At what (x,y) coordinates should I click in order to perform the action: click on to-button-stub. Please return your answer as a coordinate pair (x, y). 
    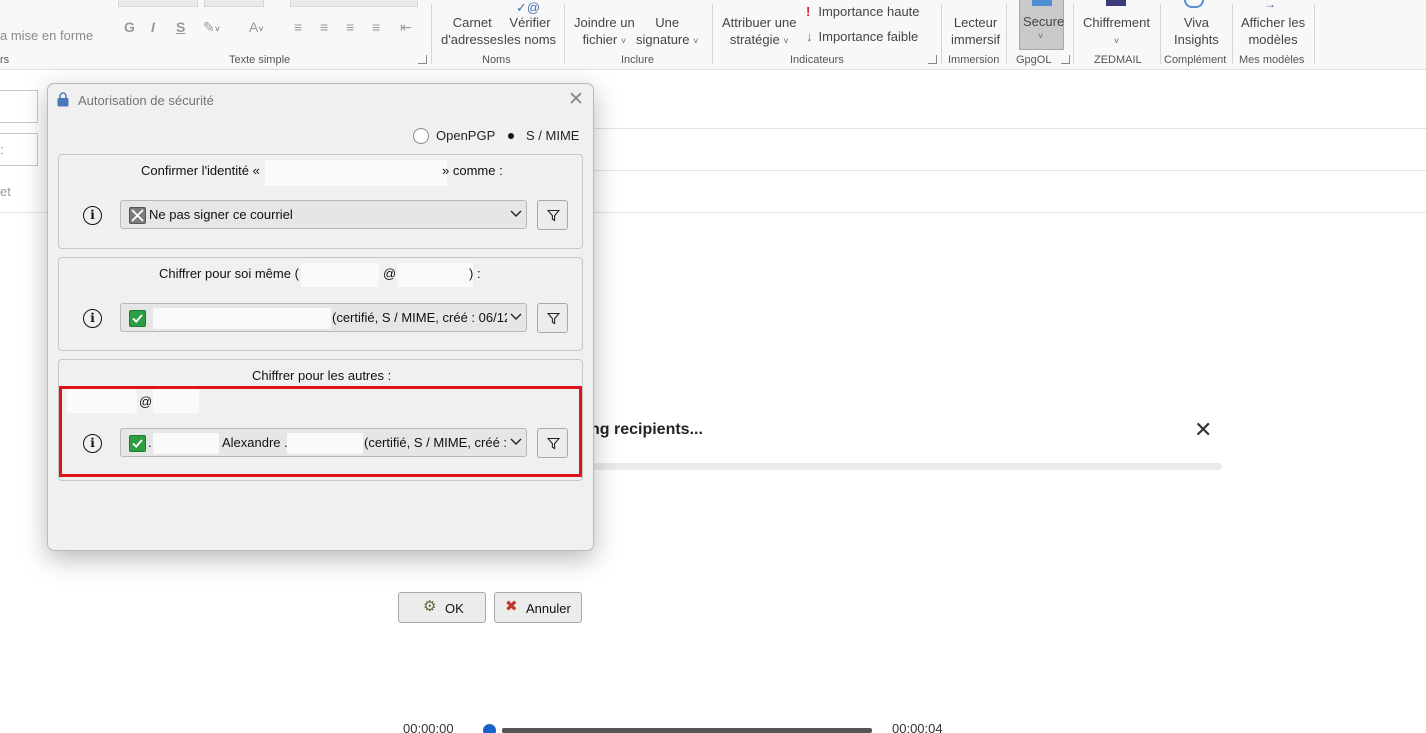
    Looking at the image, I should click on (19, 106).